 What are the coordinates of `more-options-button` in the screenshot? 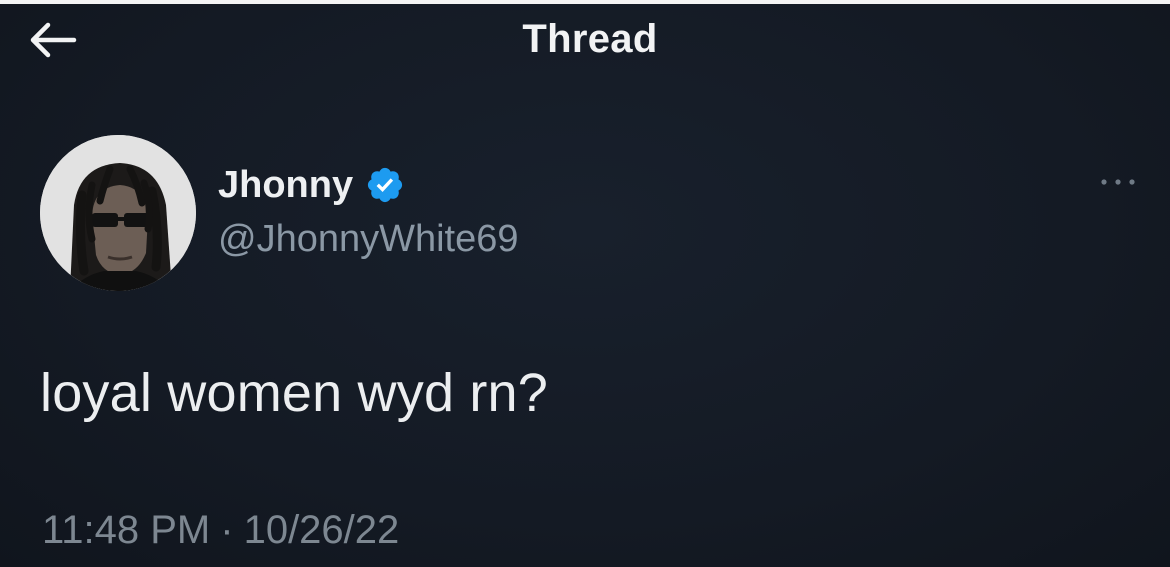 It's located at (1118, 182).